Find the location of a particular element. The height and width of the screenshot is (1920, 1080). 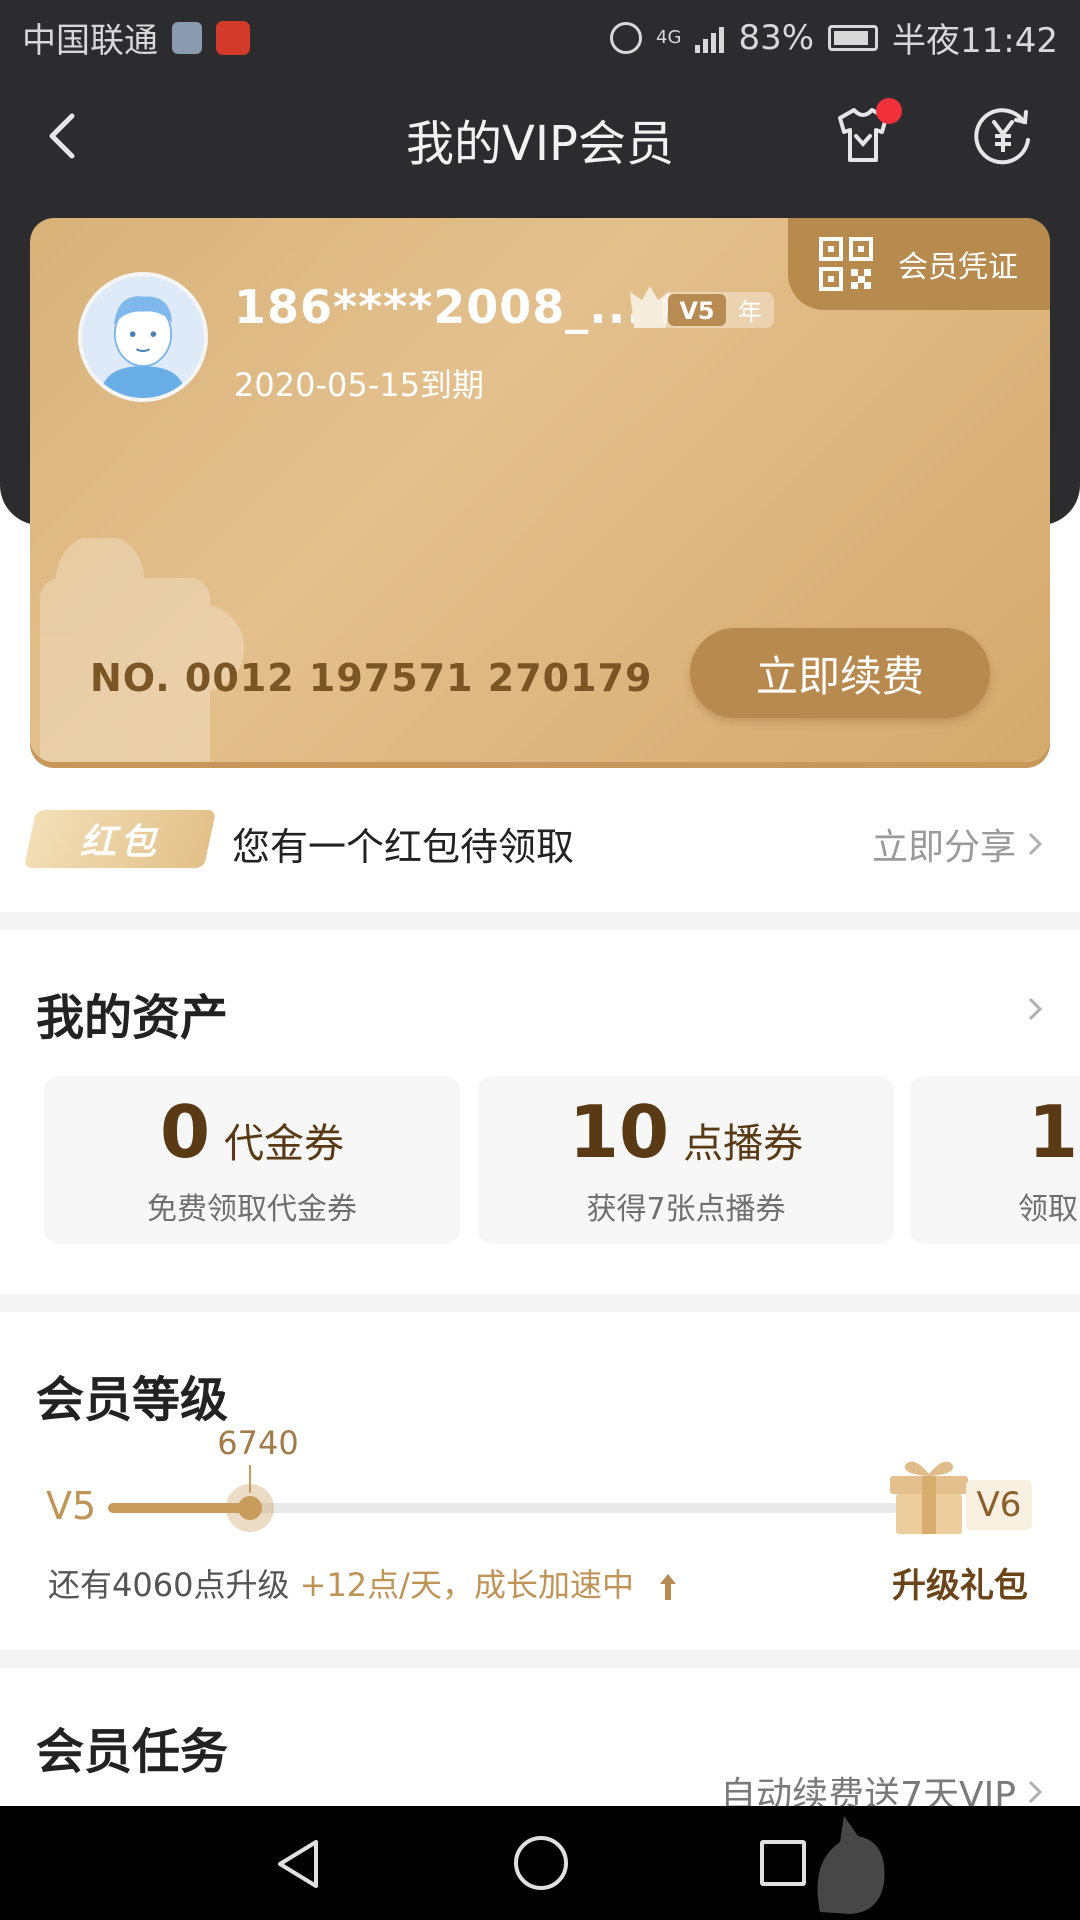

nav-bar: 我的VIP会员 is located at coordinates (540, 135).